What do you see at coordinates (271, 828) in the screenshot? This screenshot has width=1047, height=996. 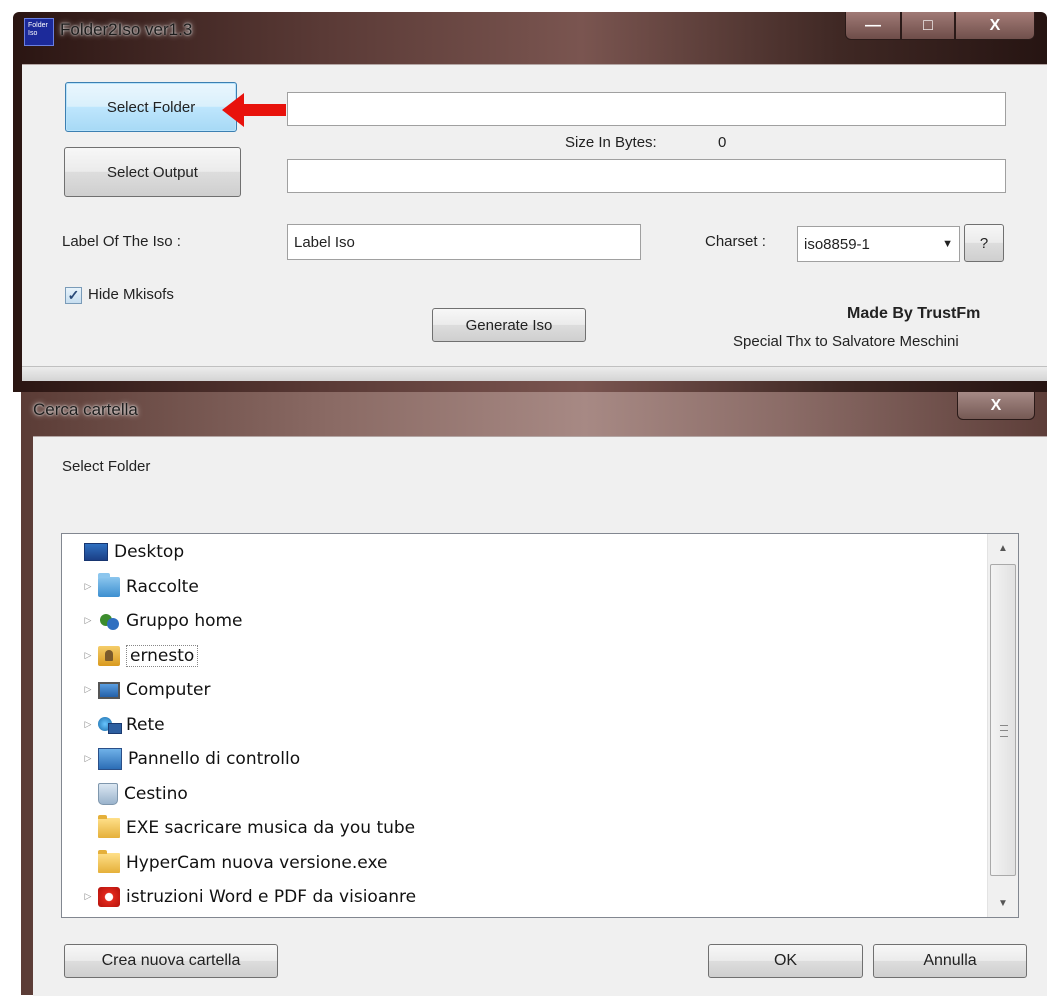 I see `tree-item-label: EXE sacricare musica da you tube` at bounding box center [271, 828].